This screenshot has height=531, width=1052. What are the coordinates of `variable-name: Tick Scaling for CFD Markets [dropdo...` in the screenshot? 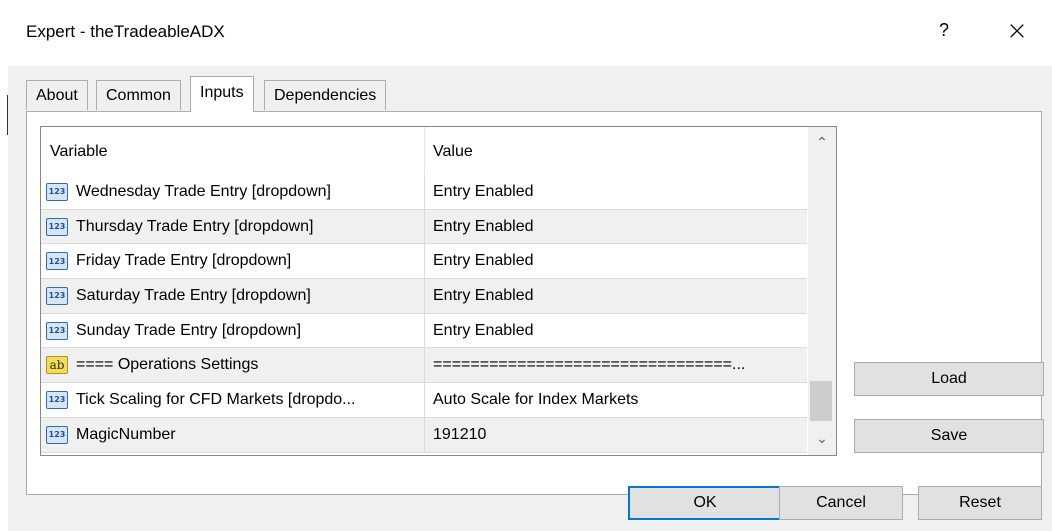 It's located at (216, 399).